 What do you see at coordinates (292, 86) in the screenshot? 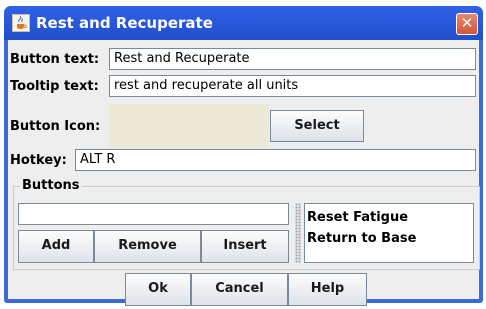
I see `tooltip-text-field: rest and recuperate all units` at bounding box center [292, 86].